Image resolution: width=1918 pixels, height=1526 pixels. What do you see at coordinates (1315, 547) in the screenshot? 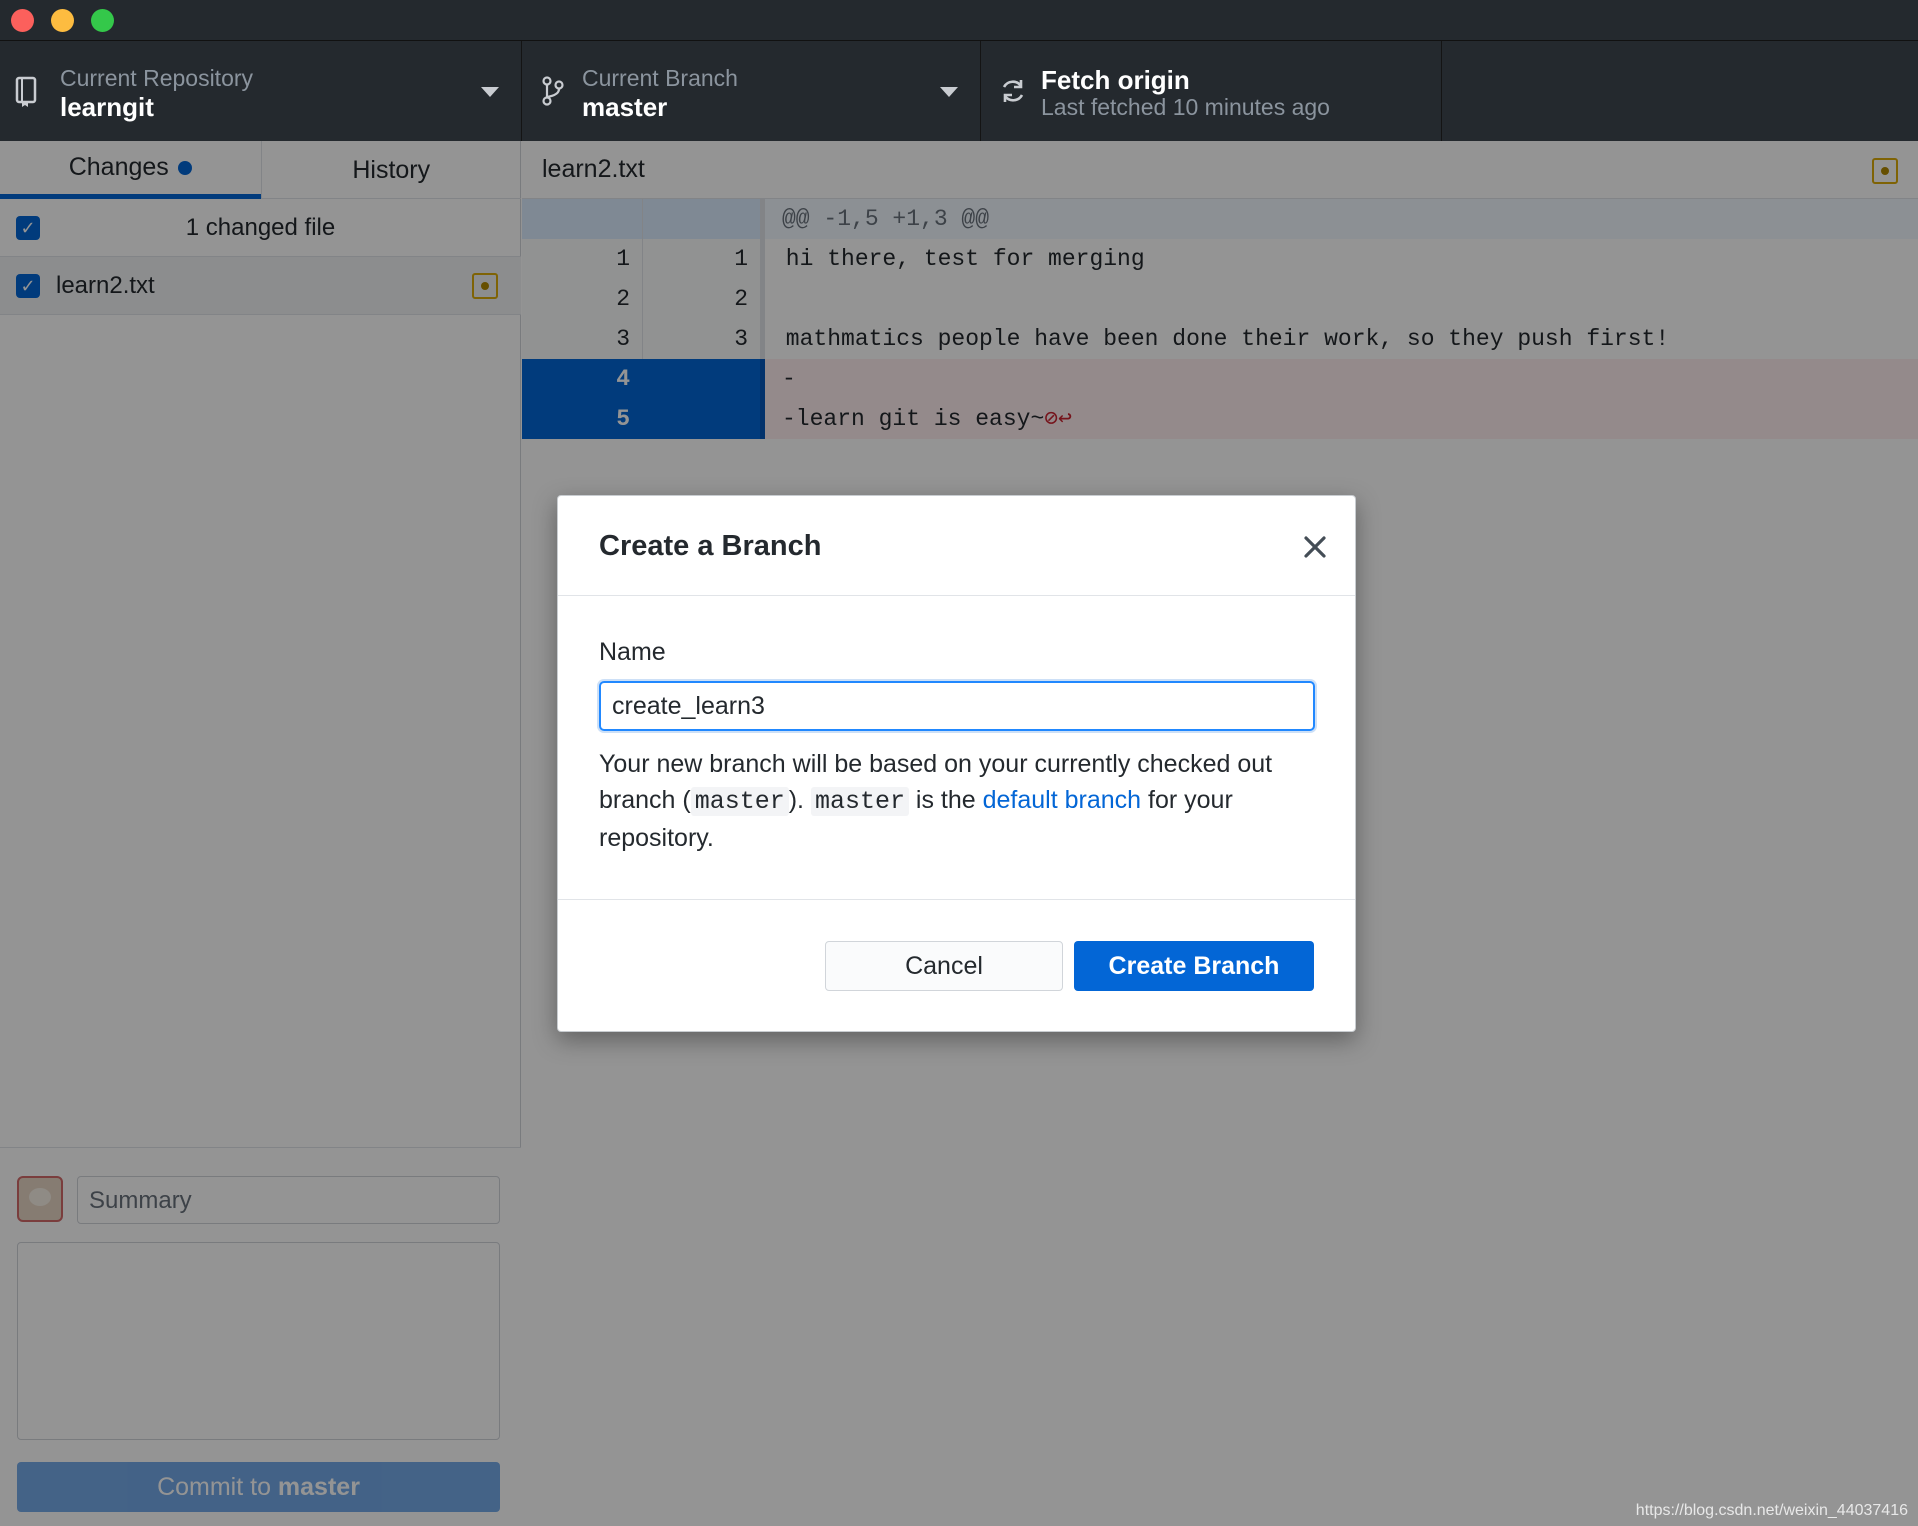
I see `close-icon` at bounding box center [1315, 547].